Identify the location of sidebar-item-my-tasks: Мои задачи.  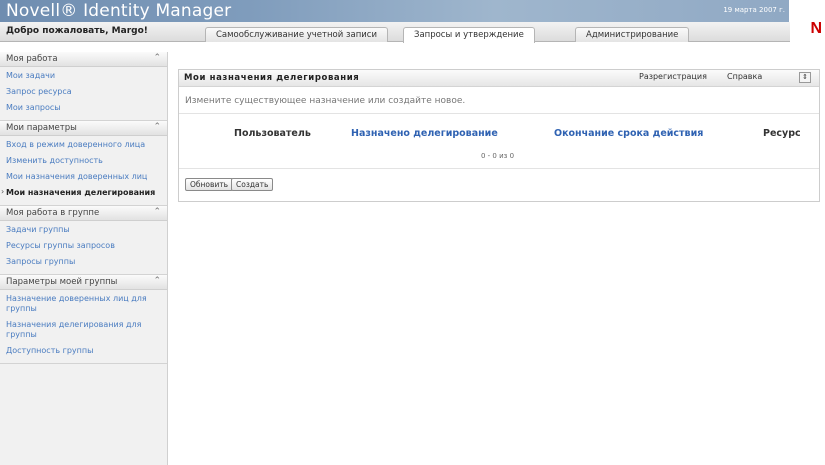
(83, 76).